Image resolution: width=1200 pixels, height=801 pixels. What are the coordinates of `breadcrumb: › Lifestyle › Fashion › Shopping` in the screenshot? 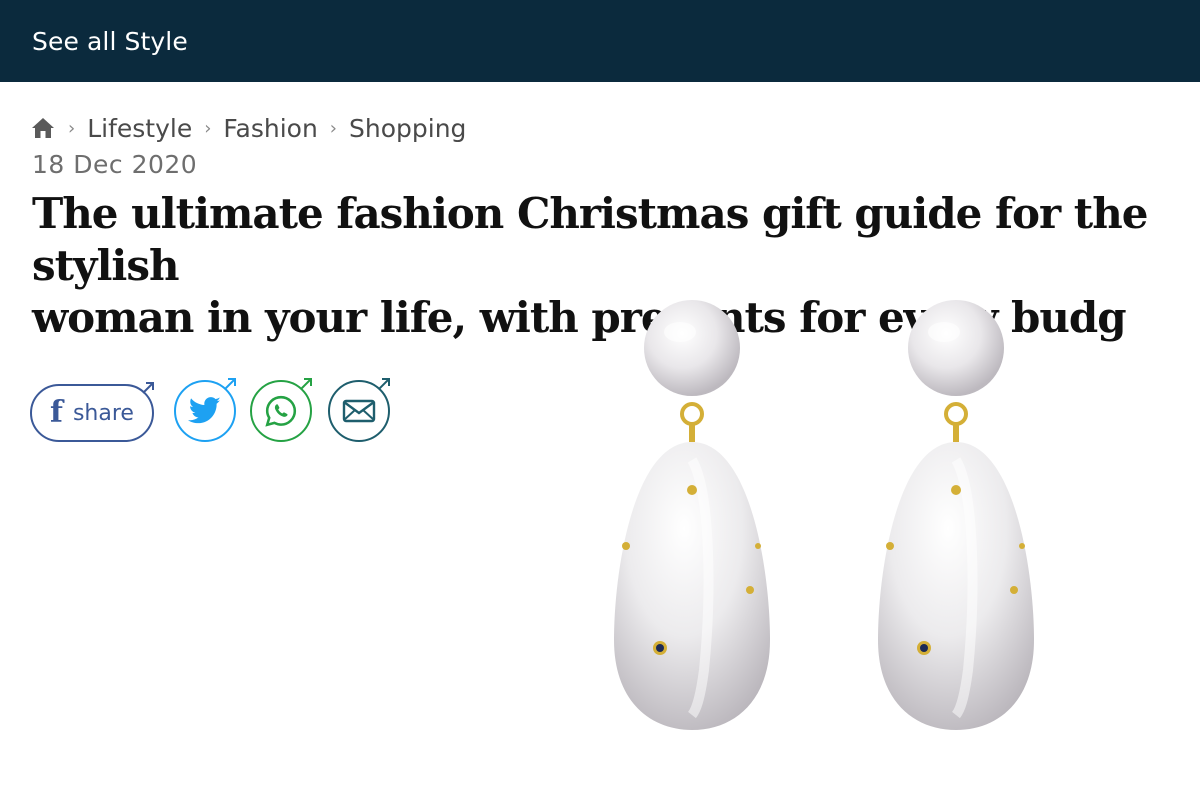 It's located at (248, 128).